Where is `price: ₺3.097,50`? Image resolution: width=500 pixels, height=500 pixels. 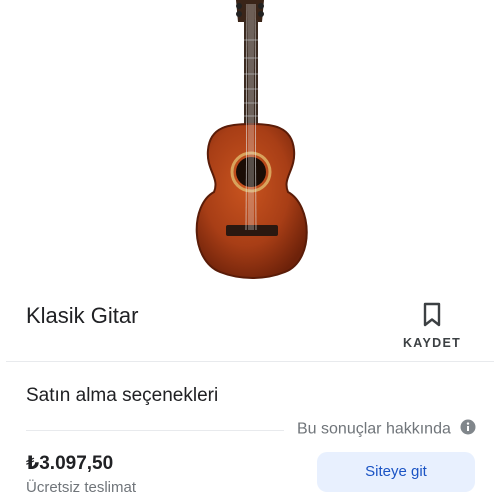 price: ₺3.097,50 is located at coordinates (70, 463).